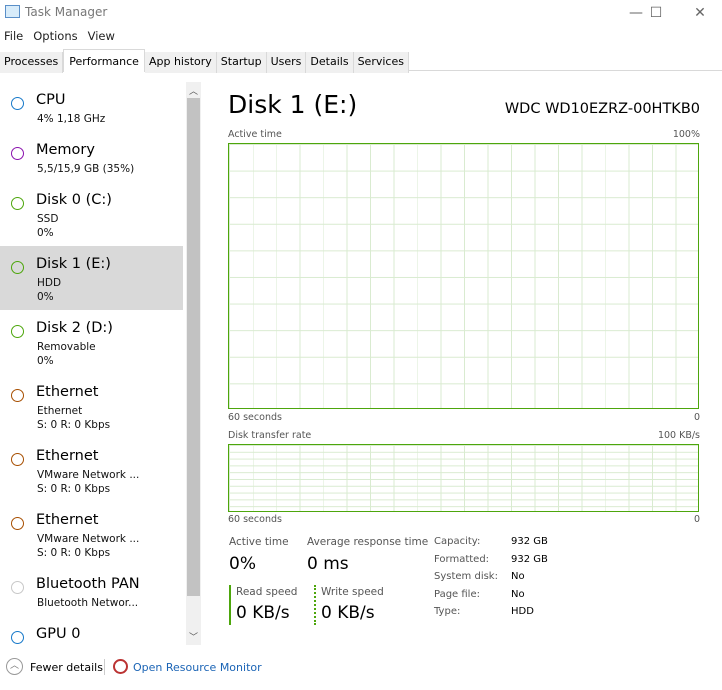 This screenshot has height=690, width=722. Describe the element at coordinates (348, 613) in the screenshot. I see `write-speed-value: 0 KB/s` at that location.